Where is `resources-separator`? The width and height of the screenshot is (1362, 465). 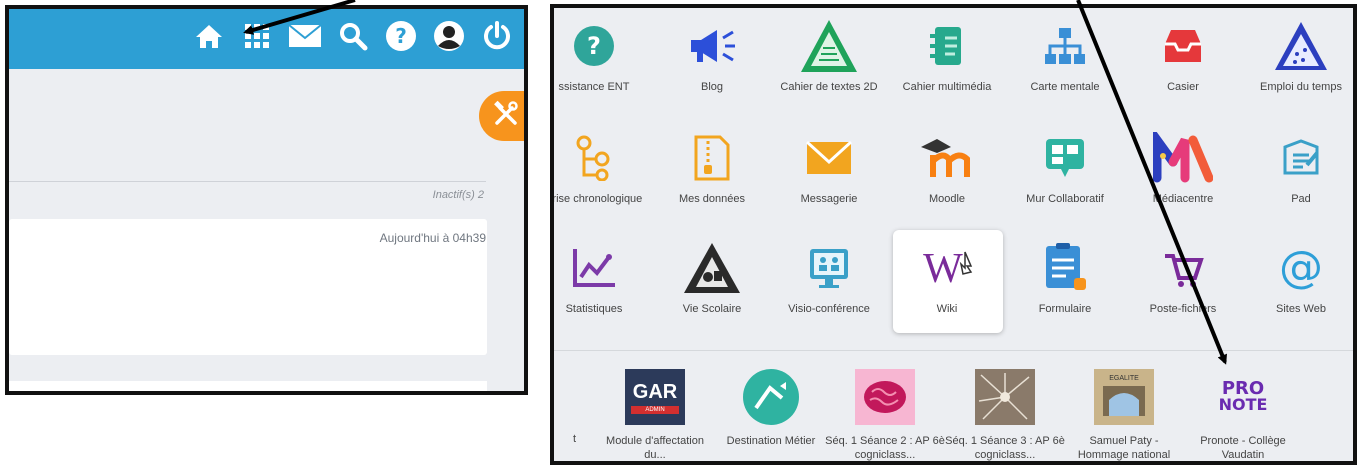
resources-separator is located at coordinates (953, 350).